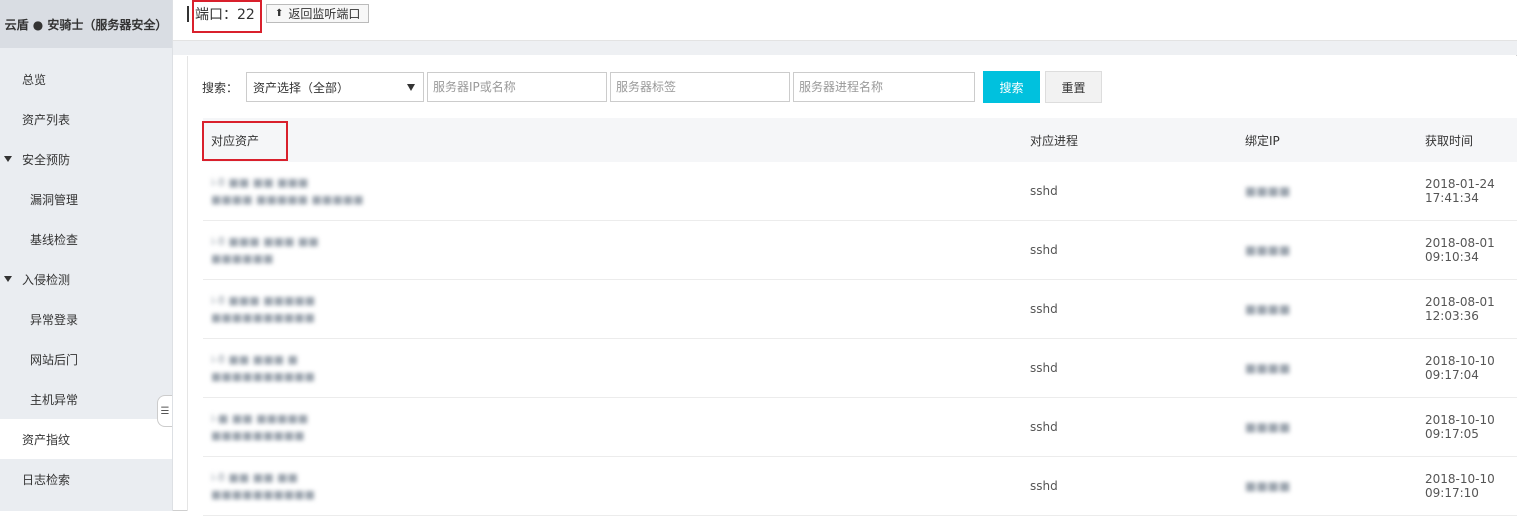 This screenshot has width=1517, height=516. I want to click on reset-button: 重置, so click(1074, 87).